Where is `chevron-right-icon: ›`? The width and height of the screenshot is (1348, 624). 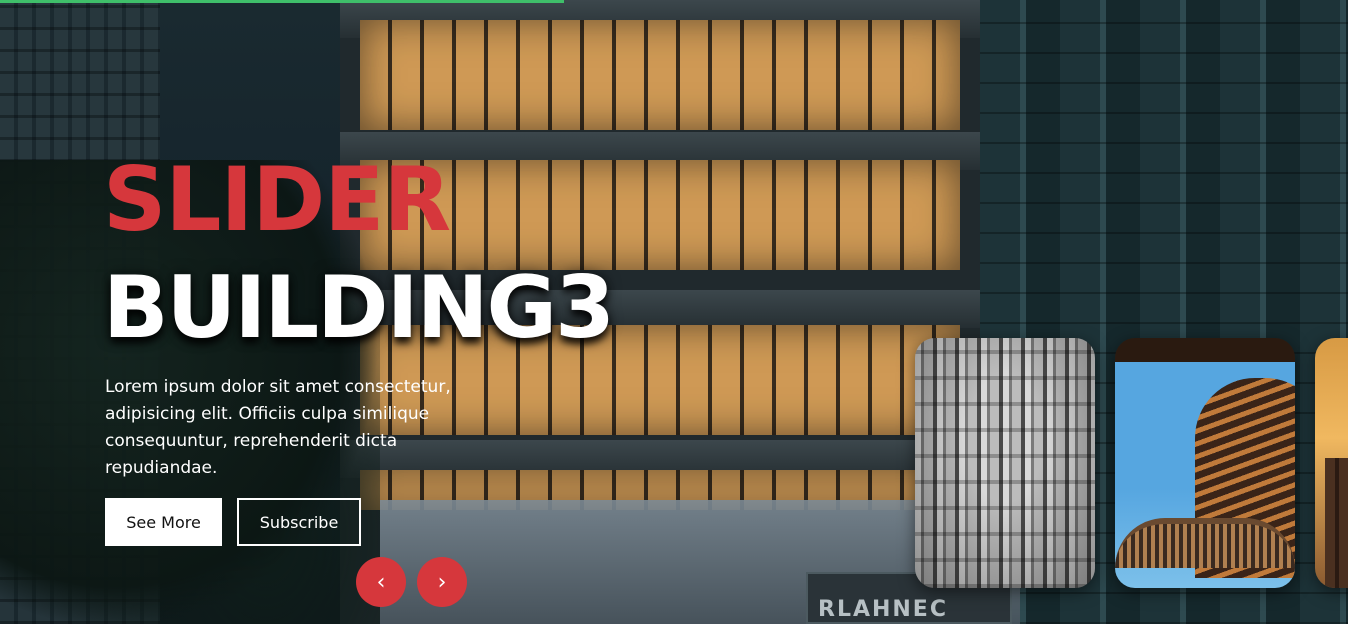
chevron-right-icon: › is located at coordinates (442, 582).